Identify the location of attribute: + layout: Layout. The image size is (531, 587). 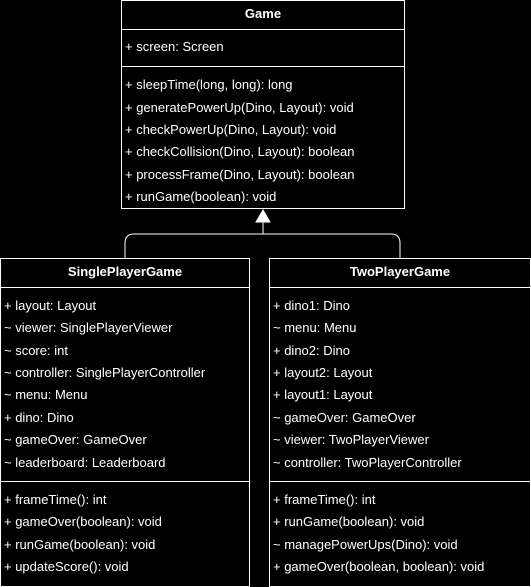
(50, 305).